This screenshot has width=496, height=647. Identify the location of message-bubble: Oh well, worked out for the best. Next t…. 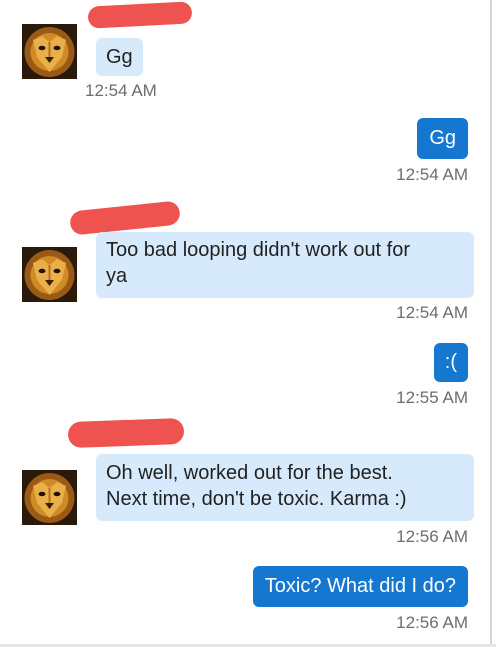
(285, 487).